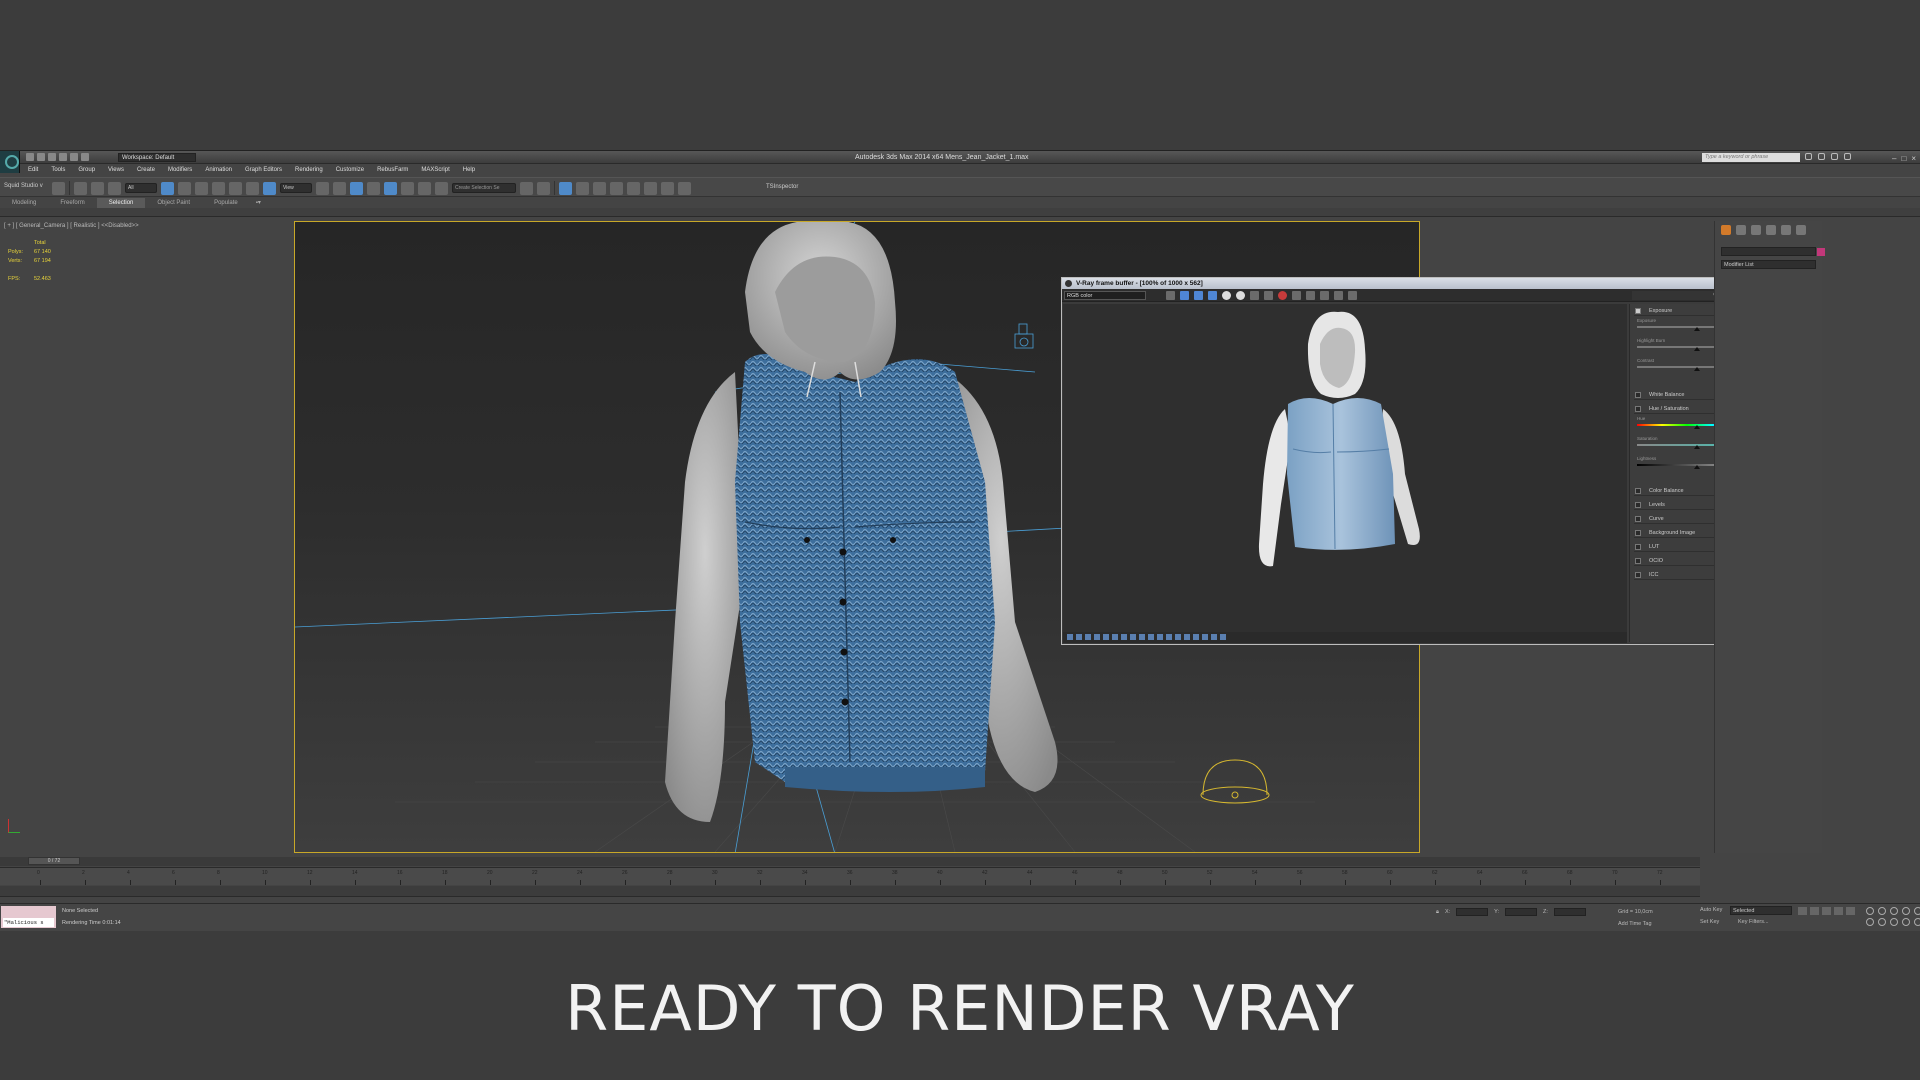 The height and width of the screenshot is (1080, 1920). I want to click on render-icon, so click(1282, 295).